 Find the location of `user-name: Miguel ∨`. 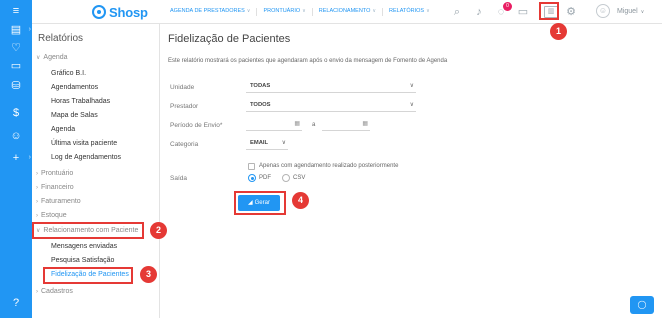

user-name: Miguel ∨ is located at coordinates (631, 11).